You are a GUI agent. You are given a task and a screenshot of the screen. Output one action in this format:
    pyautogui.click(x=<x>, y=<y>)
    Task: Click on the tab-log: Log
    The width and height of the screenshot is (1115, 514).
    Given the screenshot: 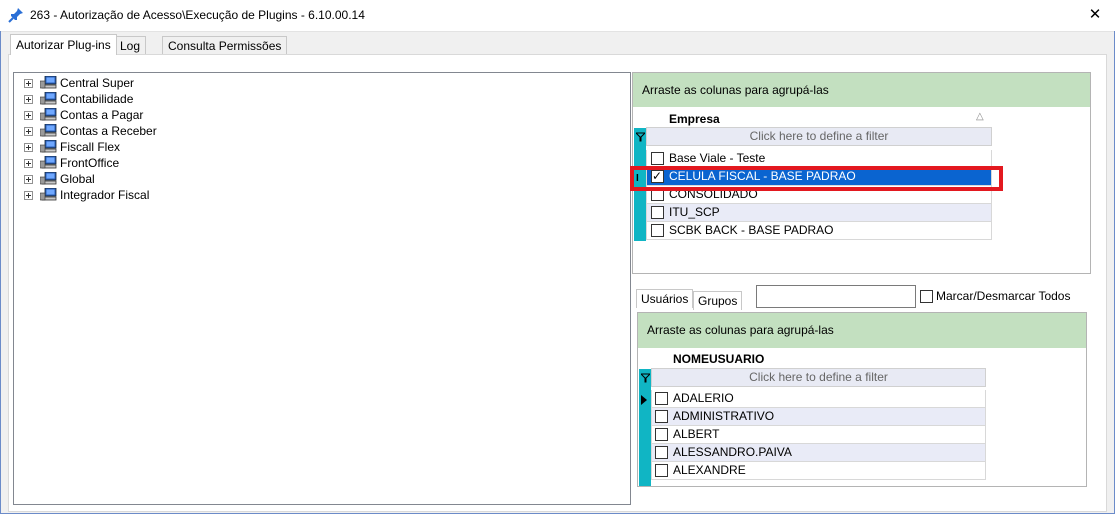 What is the action you would take?
    pyautogui.click(x=130, y=45)
    